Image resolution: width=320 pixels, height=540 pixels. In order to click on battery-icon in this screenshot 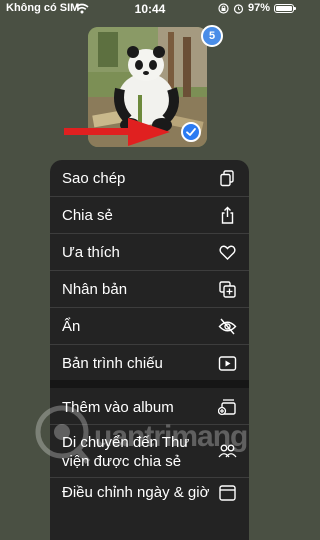, I will do `click(285, 8)`.